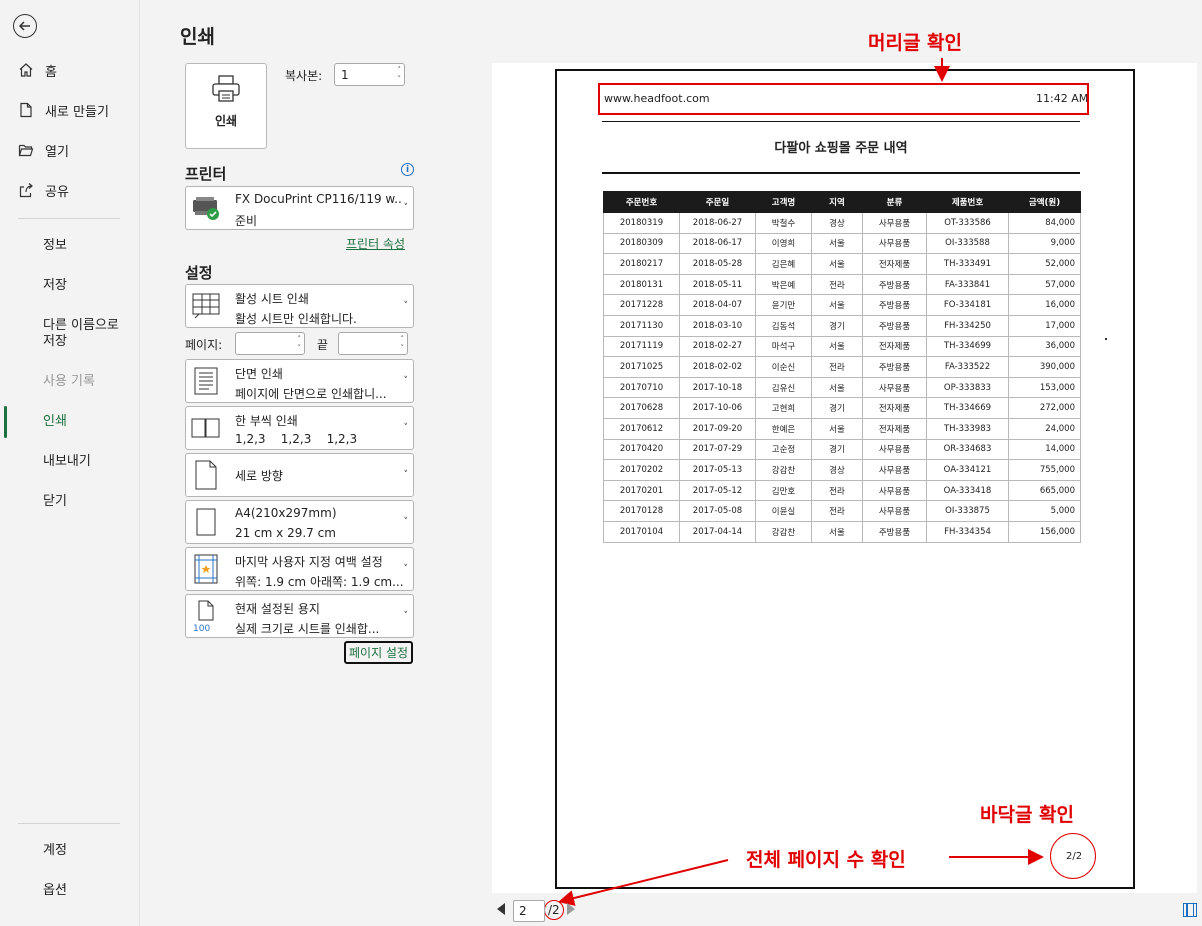 This screenshot has width=1202, height=926. I want to click on table-cell: 경상, so click(837, 223).